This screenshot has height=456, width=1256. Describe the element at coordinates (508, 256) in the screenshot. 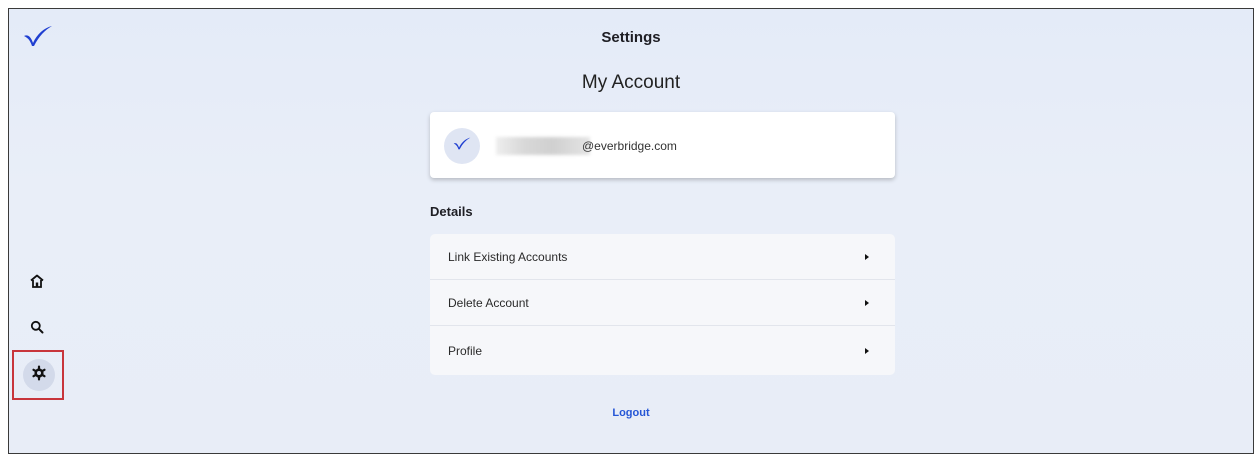

I see `details-item-label: Link Existing Accounts` at that location.